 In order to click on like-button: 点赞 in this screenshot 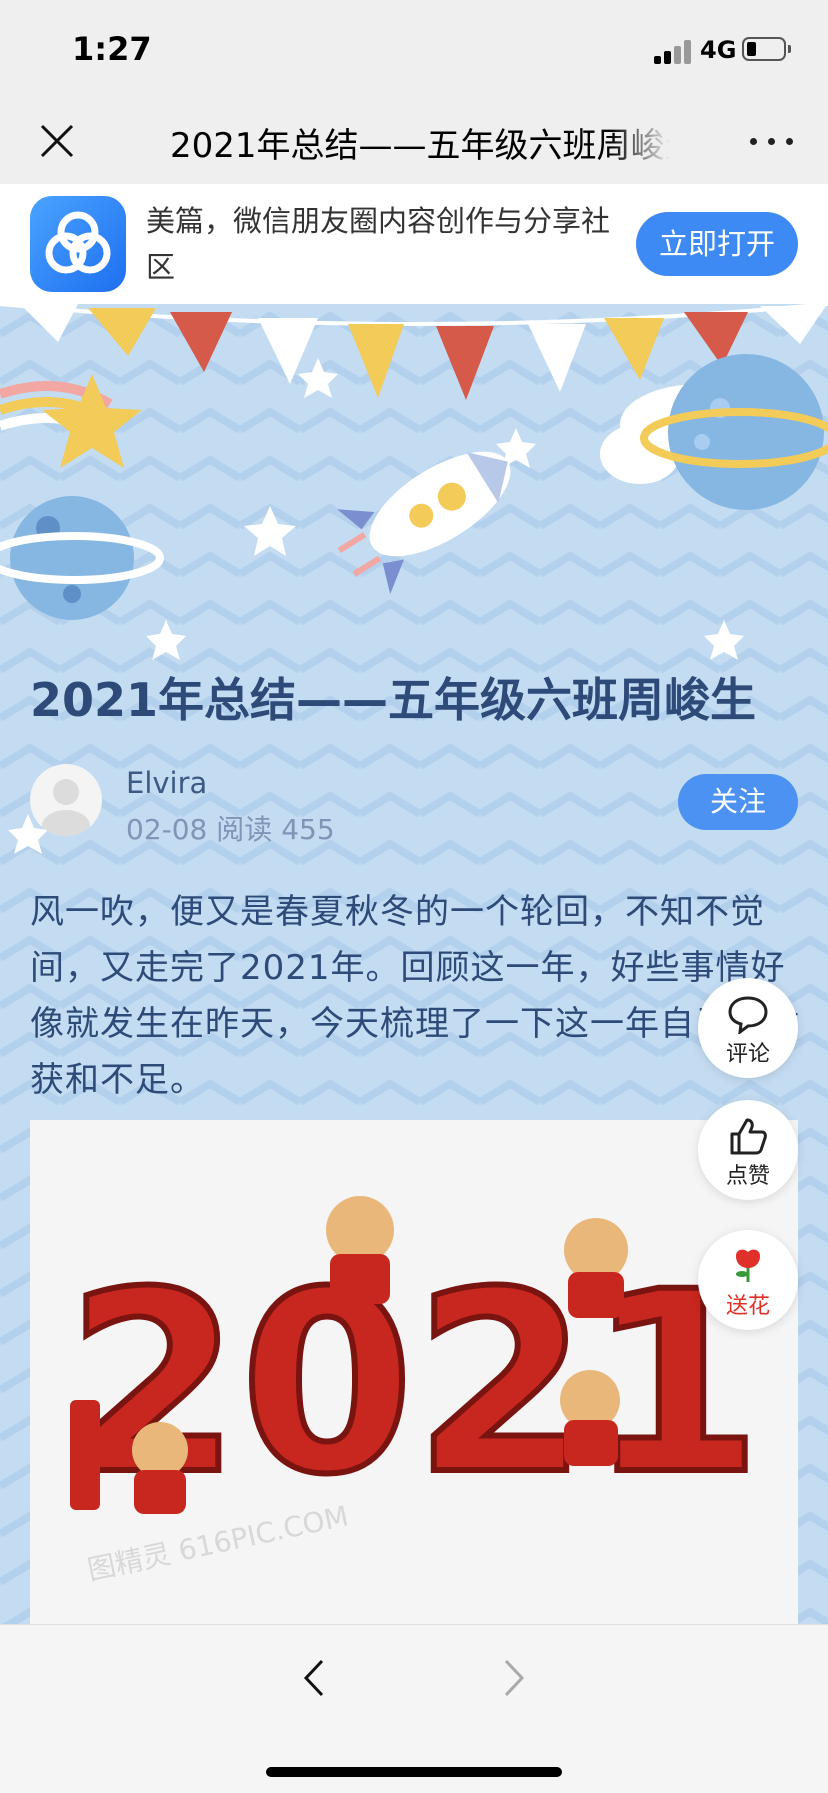, I will do `click(748, 1150)`.